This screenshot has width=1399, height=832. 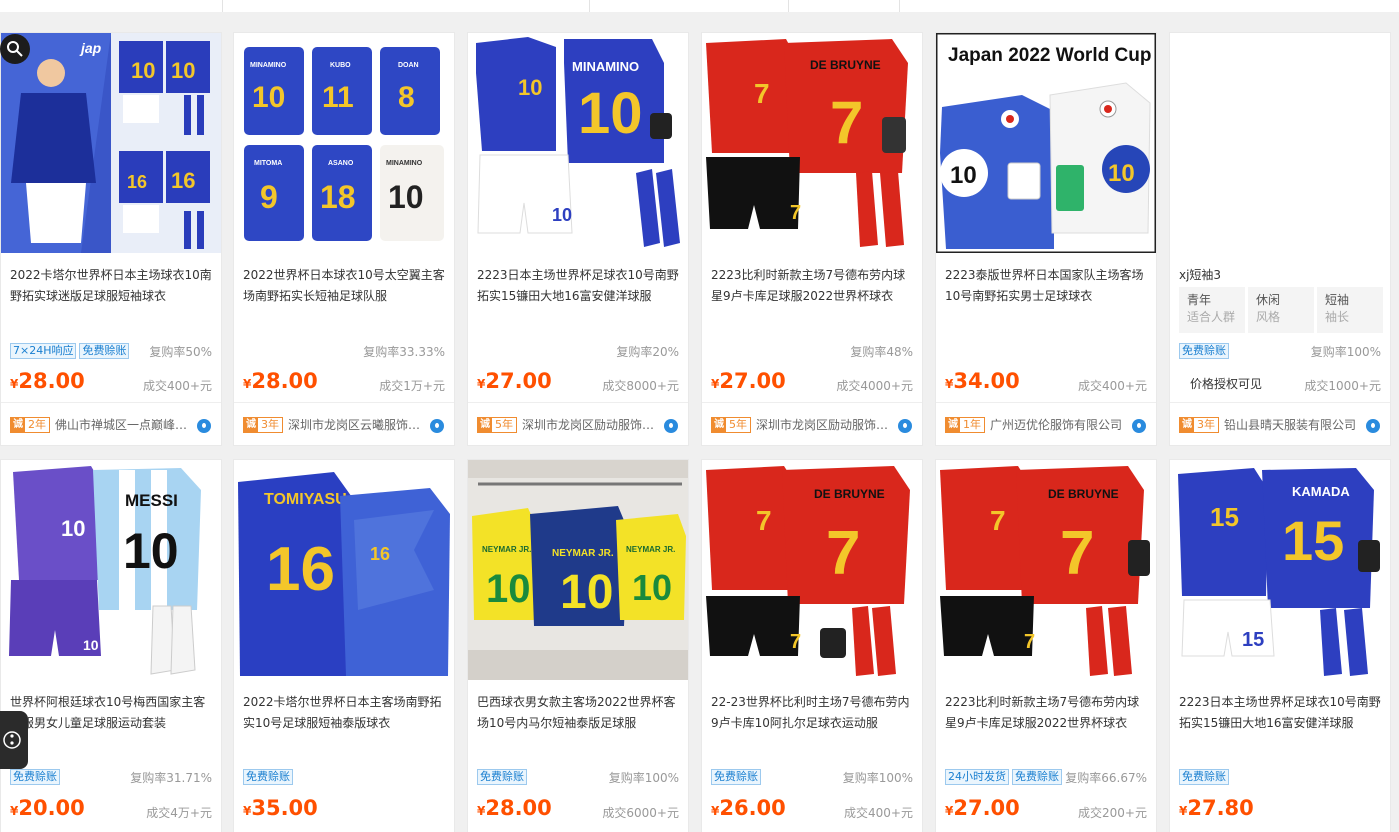 I want to click on svg-text: DOAN, so click(x=408, y=65).